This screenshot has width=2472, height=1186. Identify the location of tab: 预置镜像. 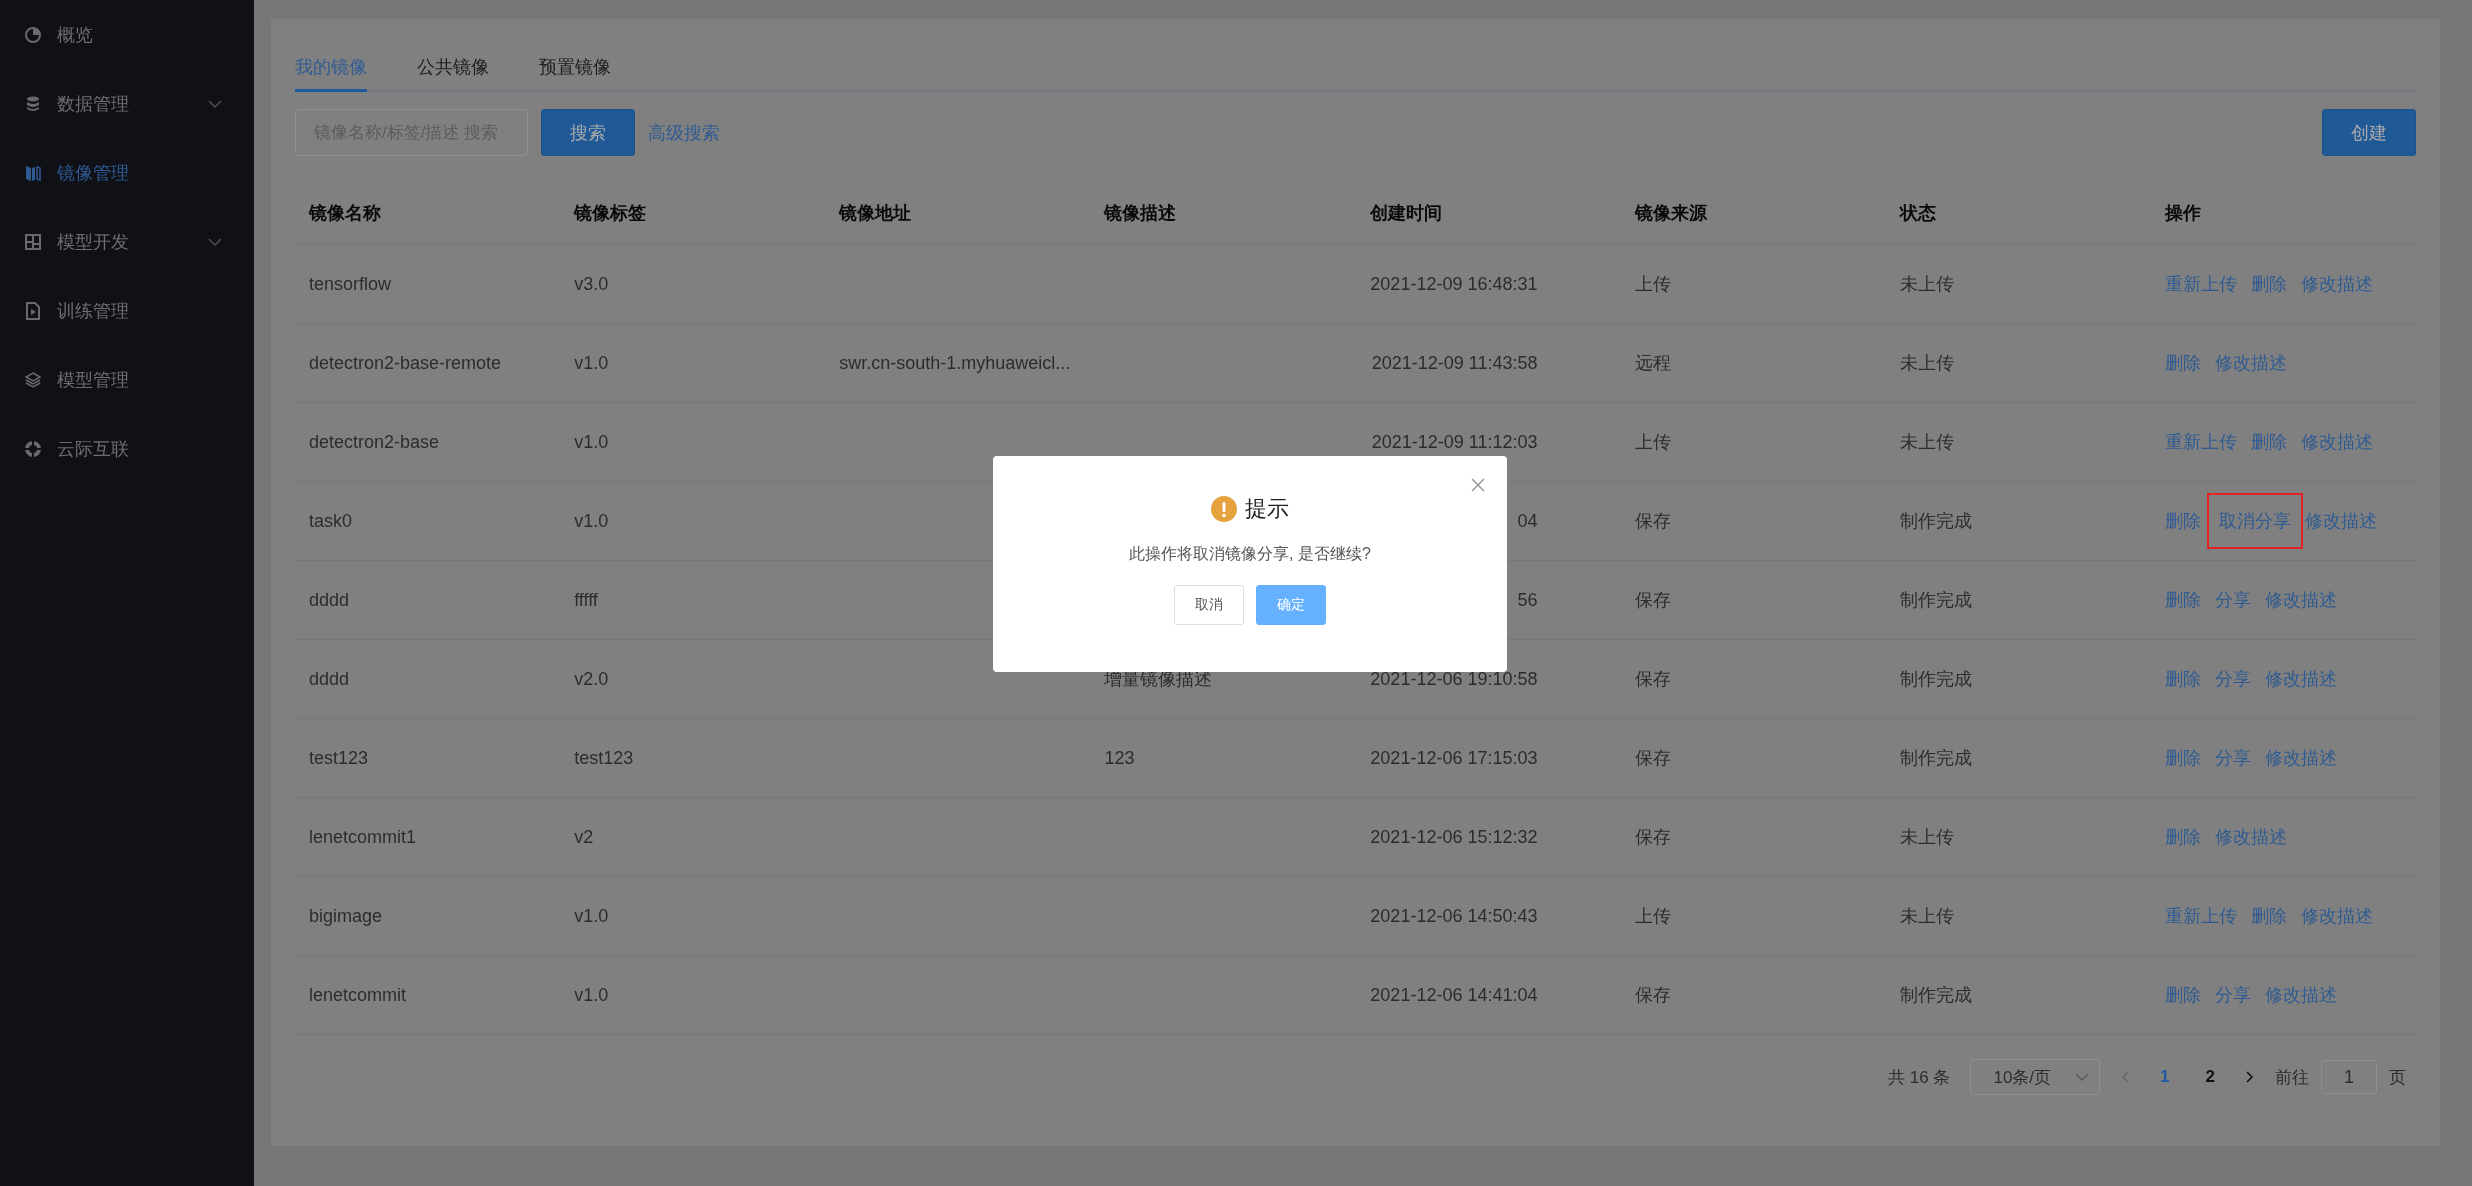
(575, 70).